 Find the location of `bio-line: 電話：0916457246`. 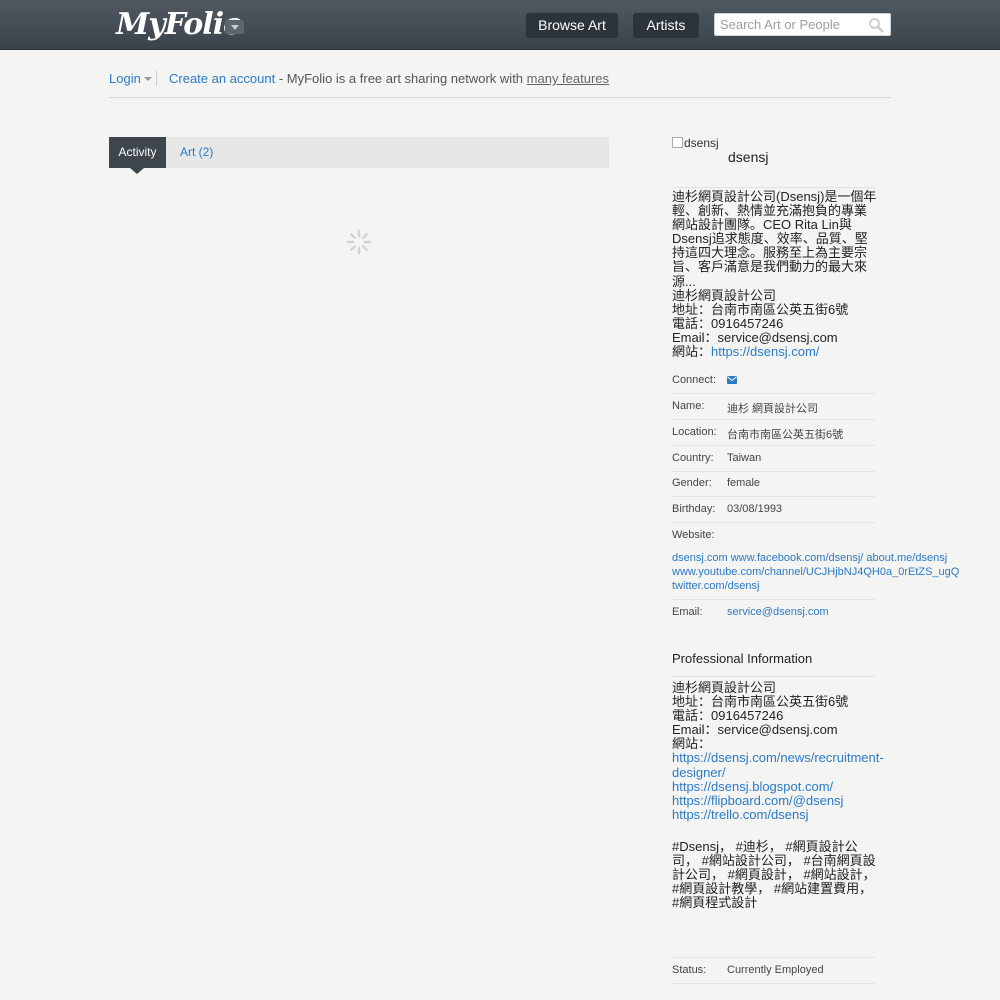

bio-line: 電話：0916457246 is located at coordinates (728, 323).